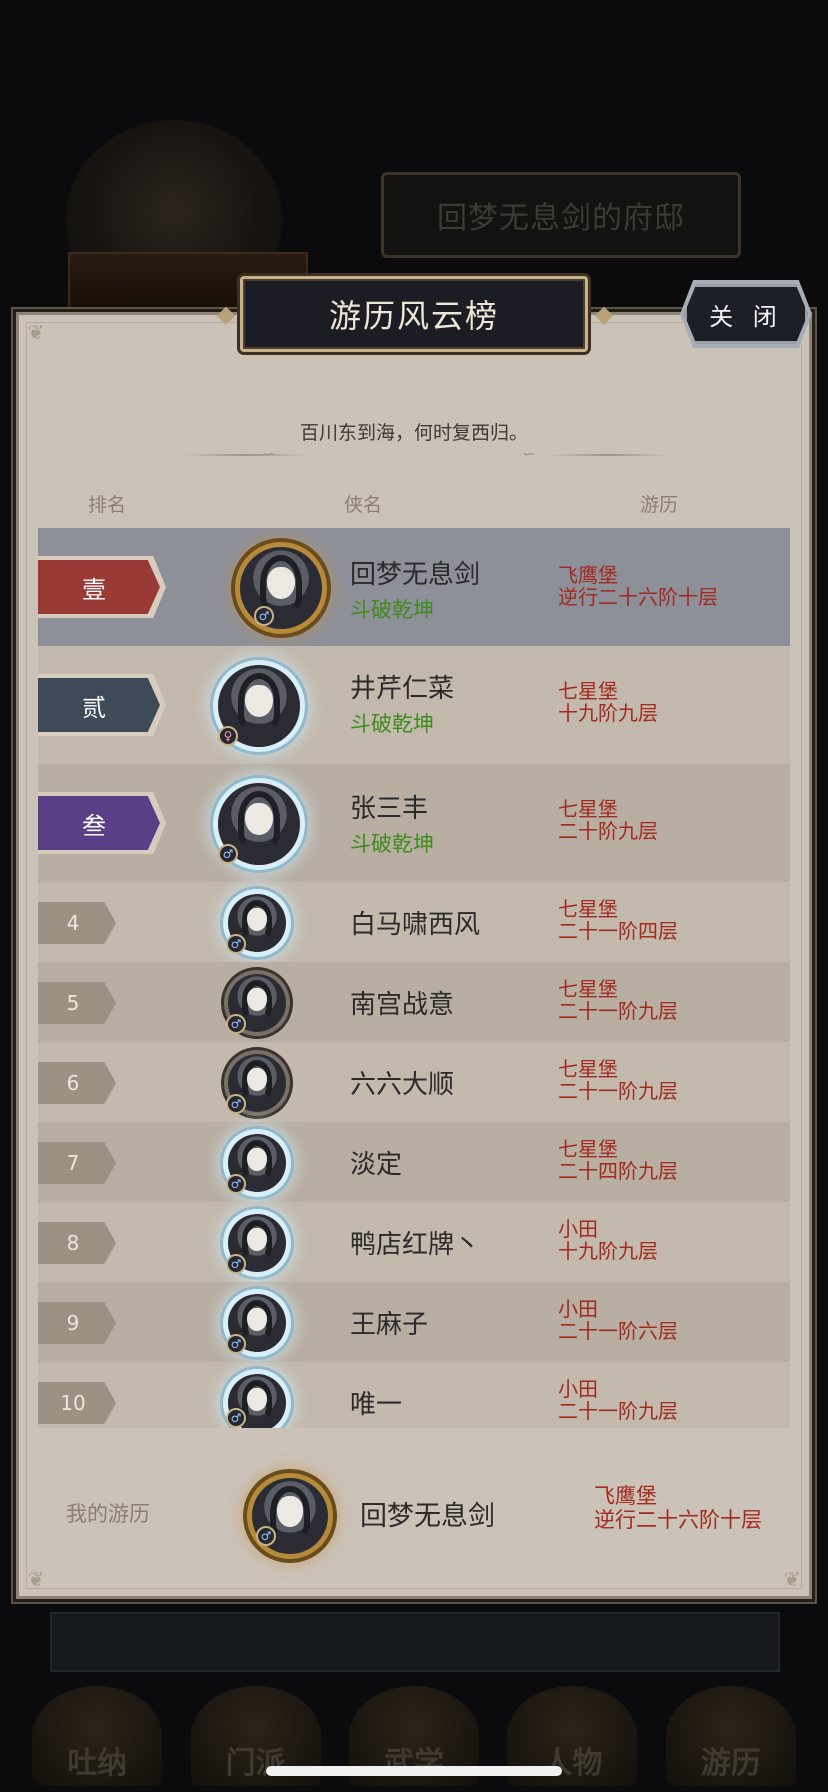 This screenshot has height=1792, width=828. I want to click on table-row: 壹 ♂ 回梦无息剑 斗破乾坤 飞鹰堡 逆行二十六阶十层, so click(414, 587).